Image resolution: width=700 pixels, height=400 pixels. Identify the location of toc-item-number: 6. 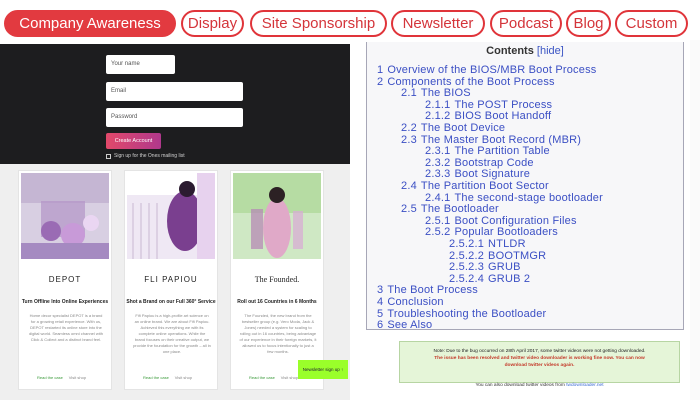
(380, 325).